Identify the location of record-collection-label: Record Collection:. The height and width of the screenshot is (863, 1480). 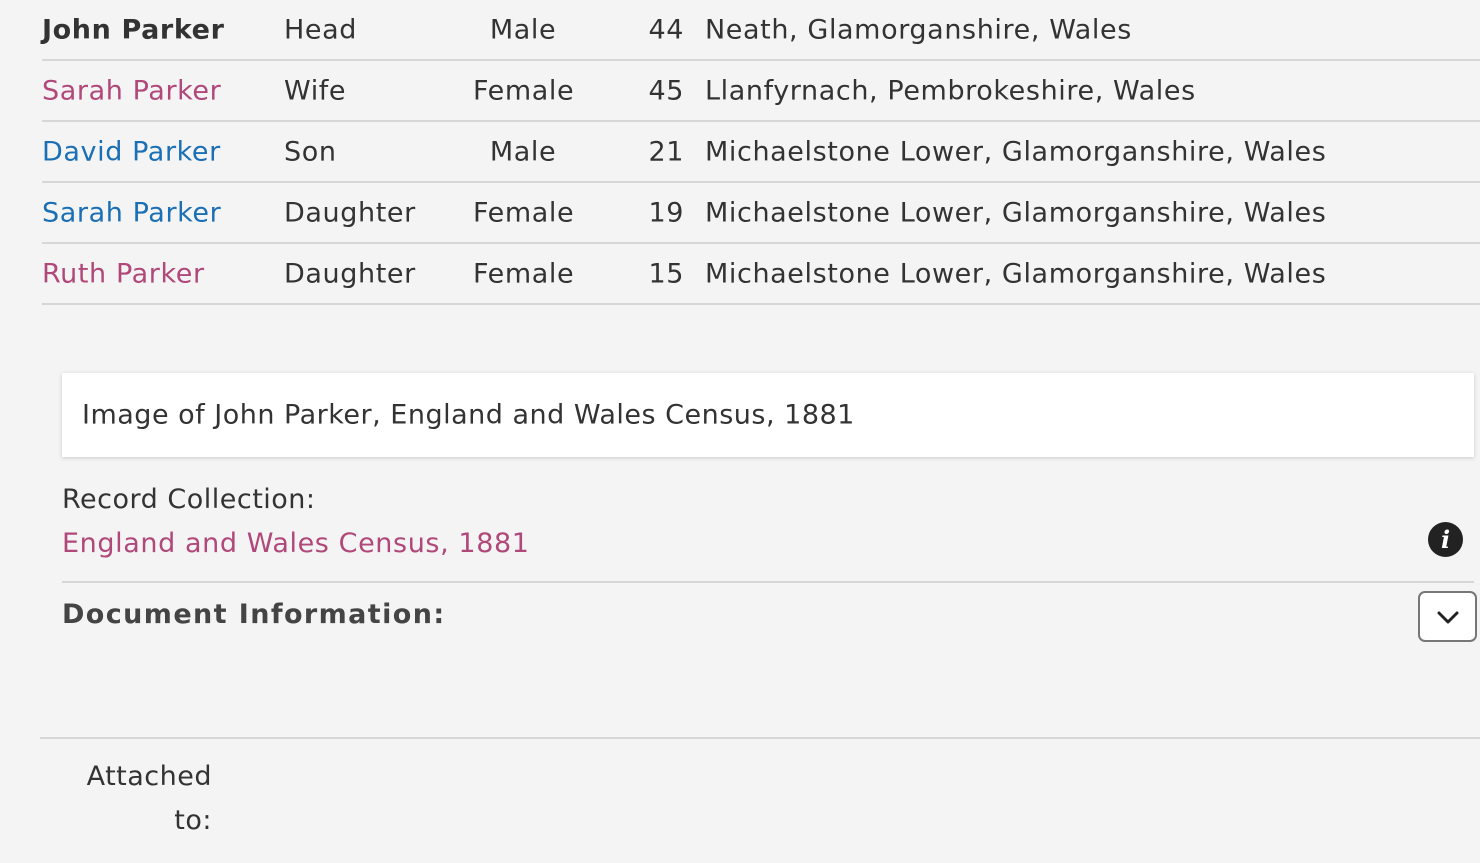
(189, 499).